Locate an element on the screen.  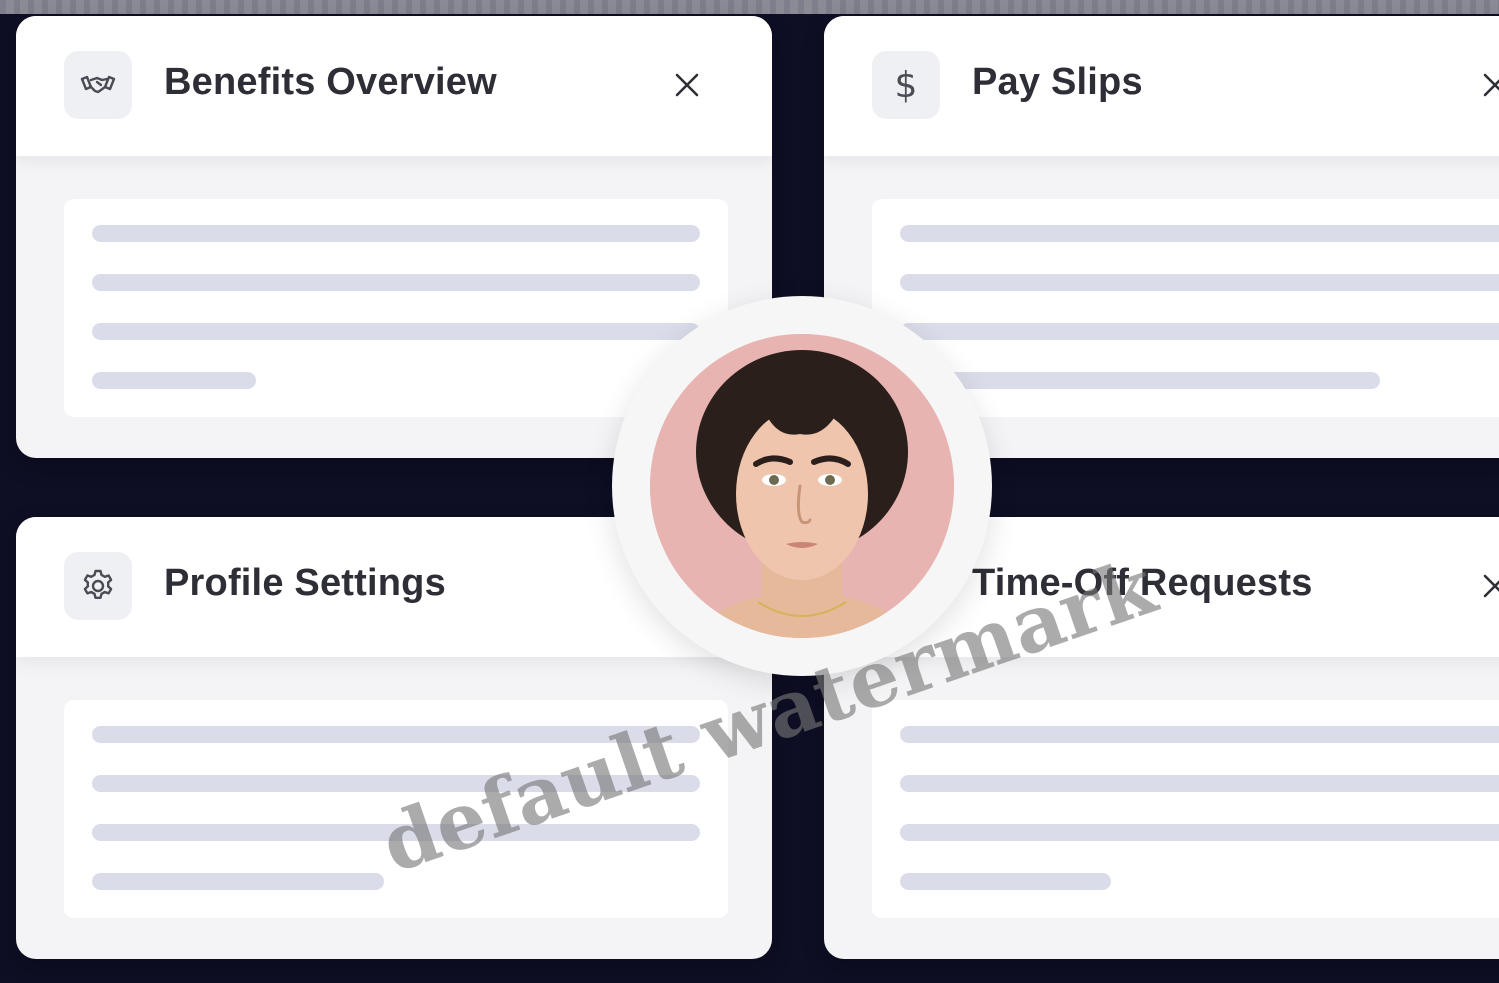
card-title: Benefits Overview is located at coordinates (330, 82).